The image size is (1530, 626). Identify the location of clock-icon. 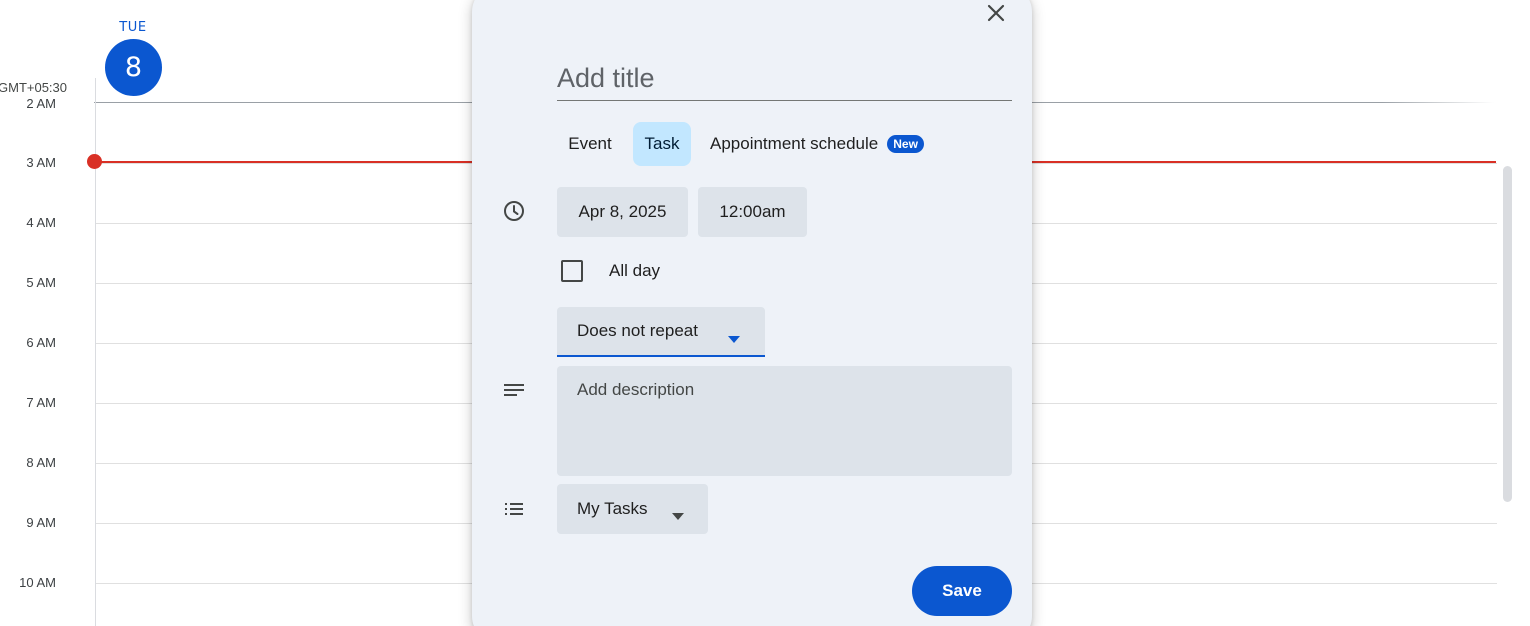
(514, 211).